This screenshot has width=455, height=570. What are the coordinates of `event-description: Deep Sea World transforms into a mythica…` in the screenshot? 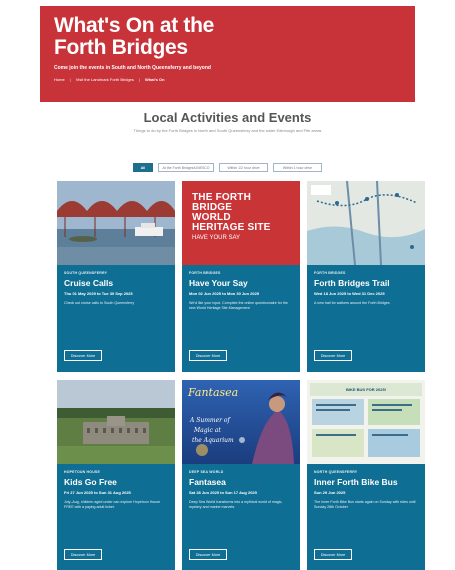 It's located at (236, 504).